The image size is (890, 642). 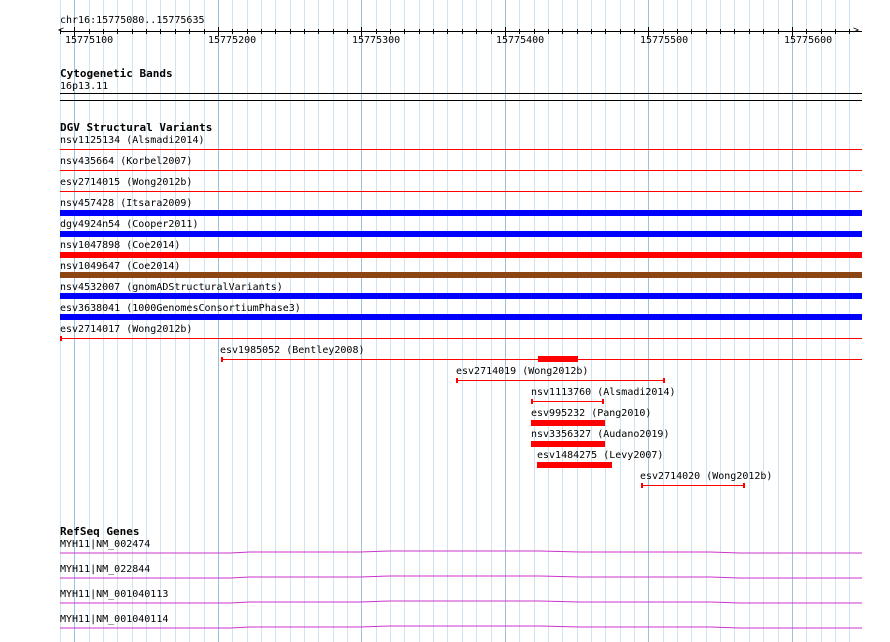 What do you see at coordinates (136, 127) in the screenshot?
I see `dgv-track-title: DGV Structural Variants` at bounding box center [136, 127].